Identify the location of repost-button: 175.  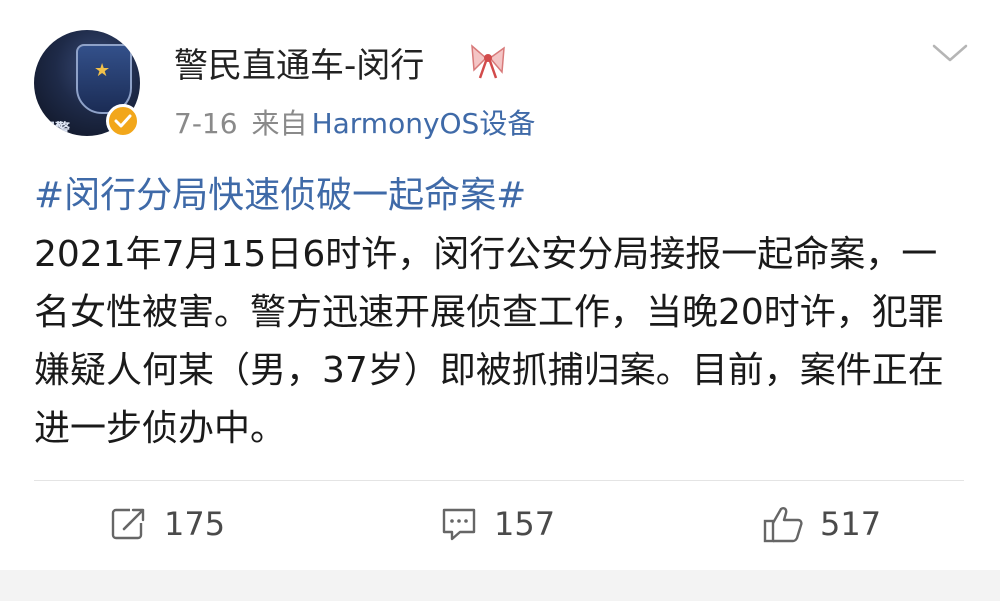
(167, 524).